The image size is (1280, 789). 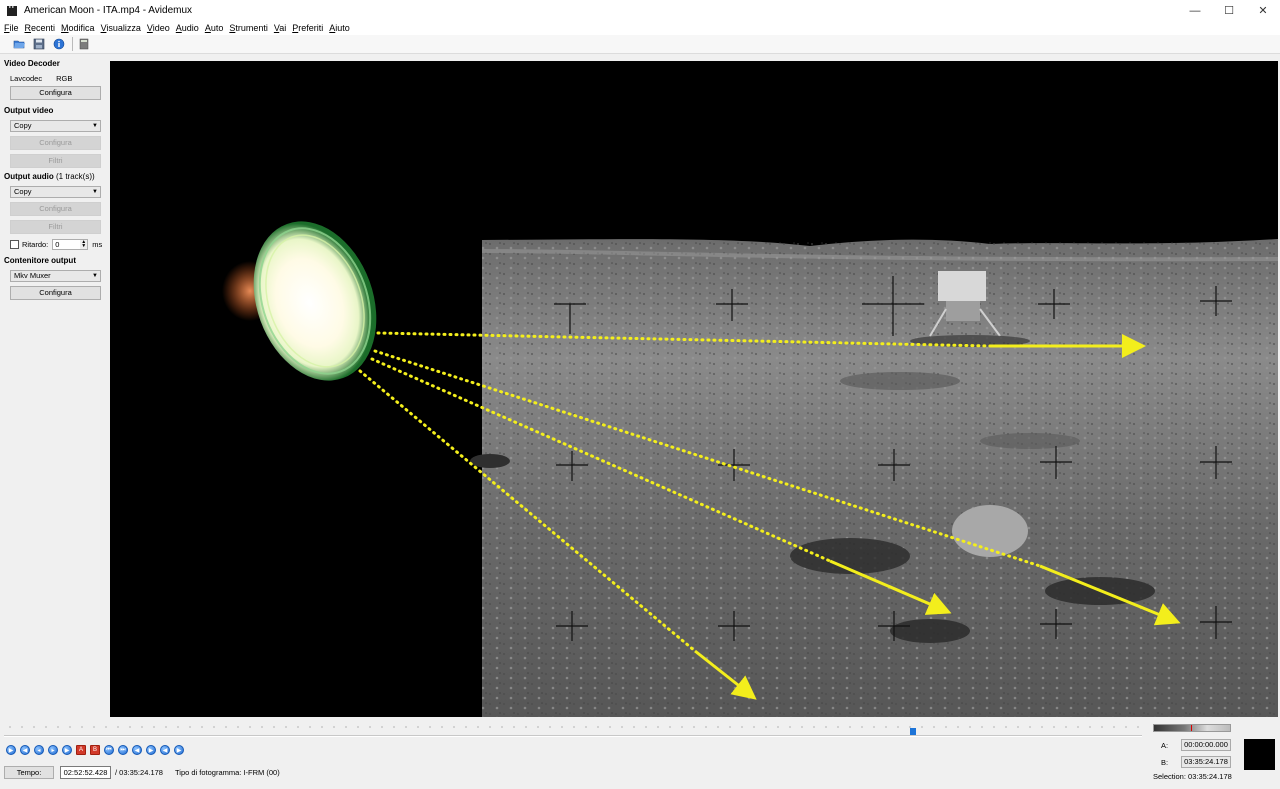 What do you see at coordinates (75, 176) in the screenshot?
I see `output-audio-tracks: (1 track(s))` at bounding box center [75, 176].